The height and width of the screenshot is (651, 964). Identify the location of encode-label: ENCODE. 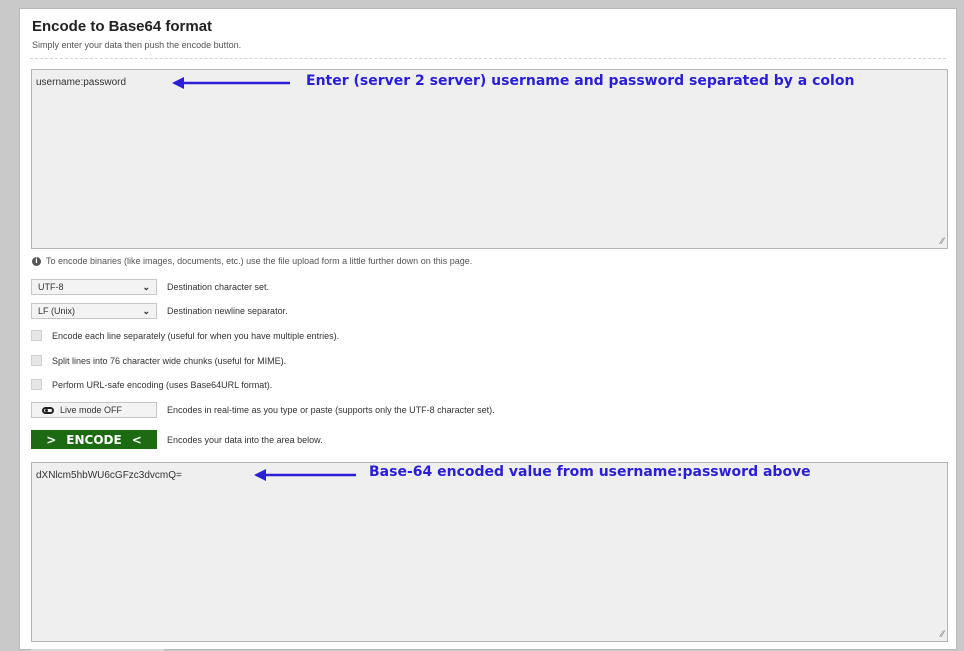
(94, 439).